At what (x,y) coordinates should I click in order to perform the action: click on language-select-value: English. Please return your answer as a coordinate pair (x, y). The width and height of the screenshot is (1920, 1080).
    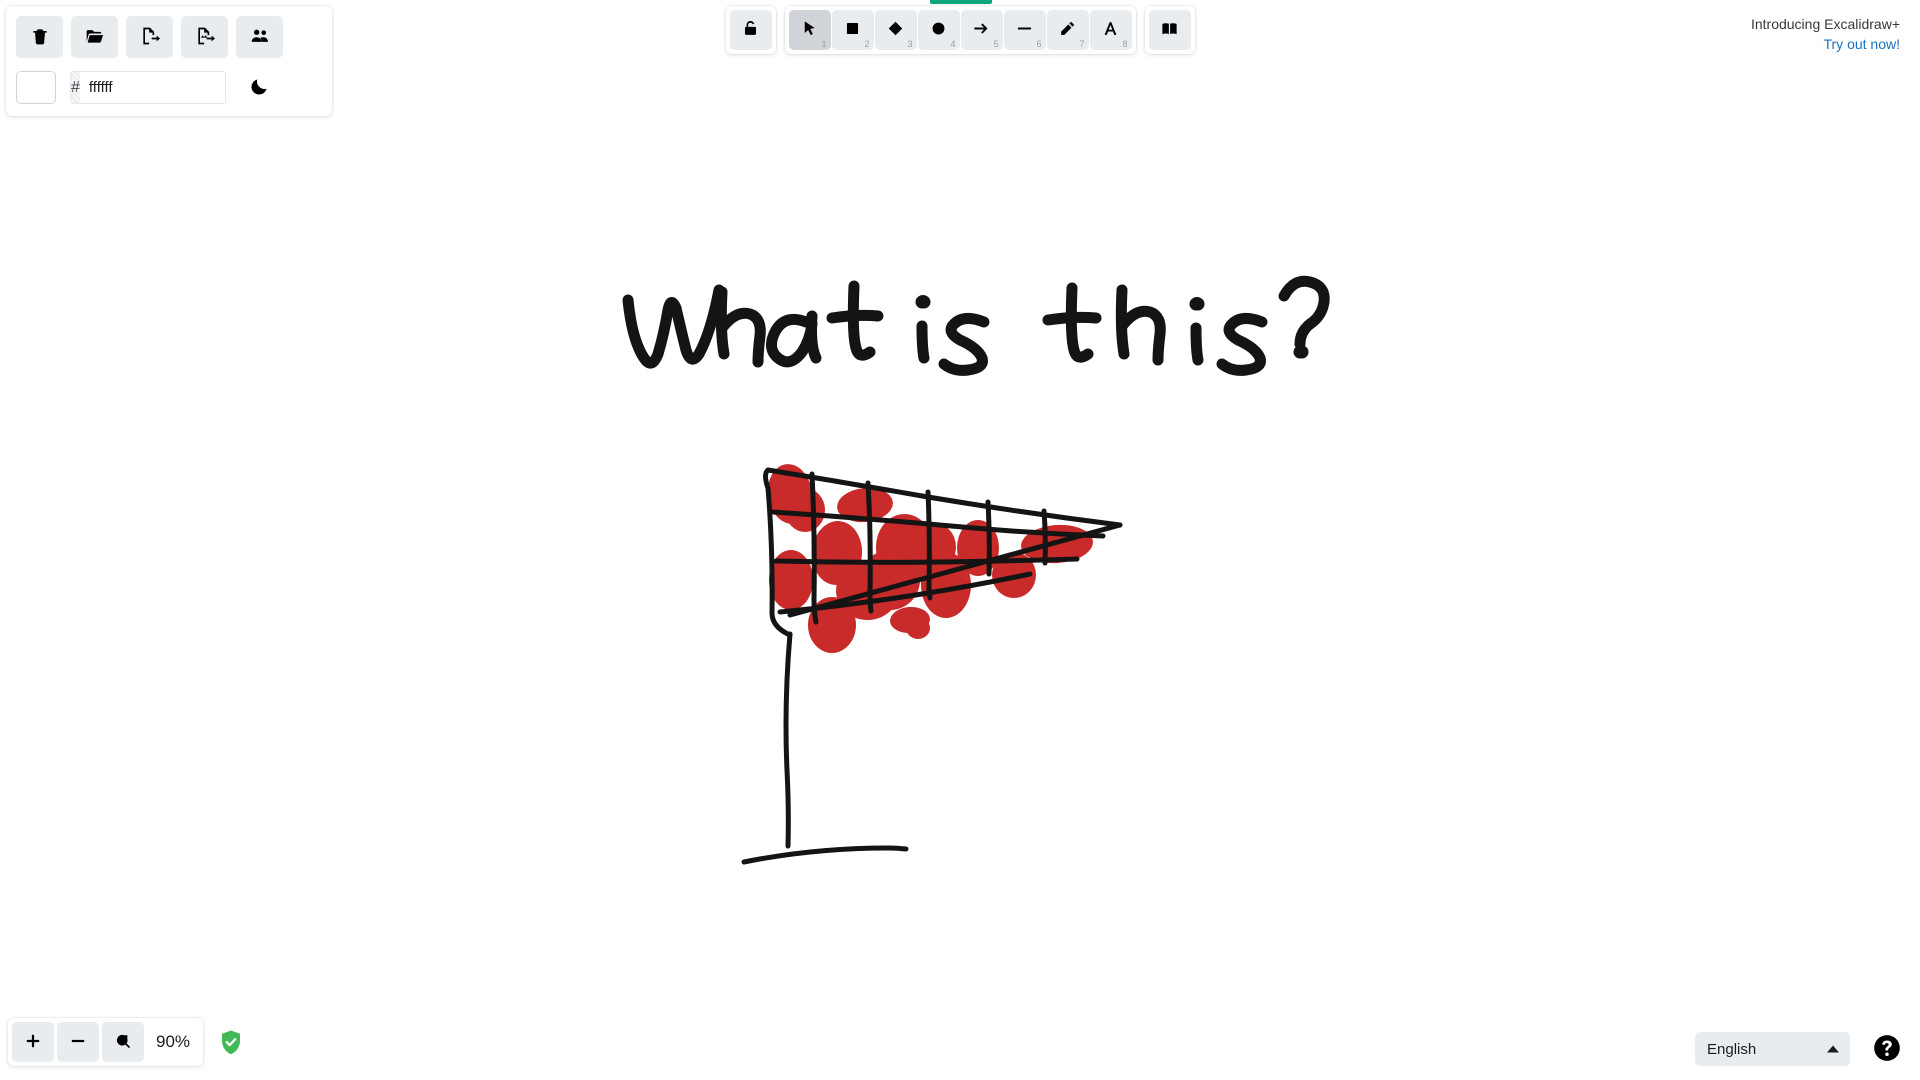
    Looking at the image, I should click on (1732, 1049).